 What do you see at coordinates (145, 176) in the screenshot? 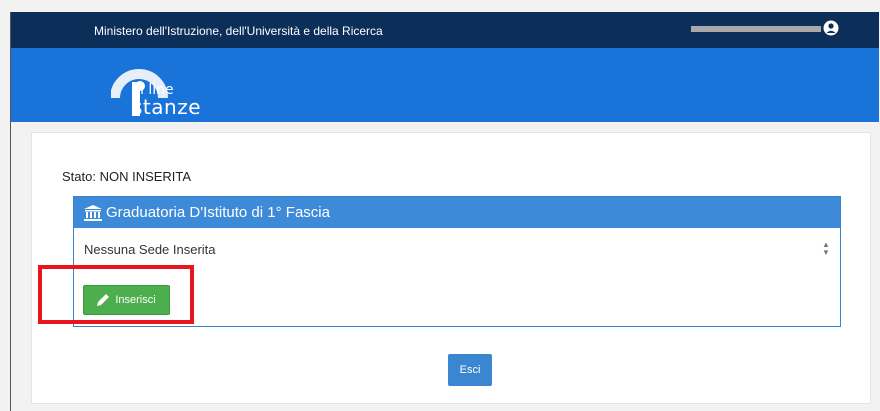
I see `status-value: NON INSERITA` at bounding box center [145, 176].